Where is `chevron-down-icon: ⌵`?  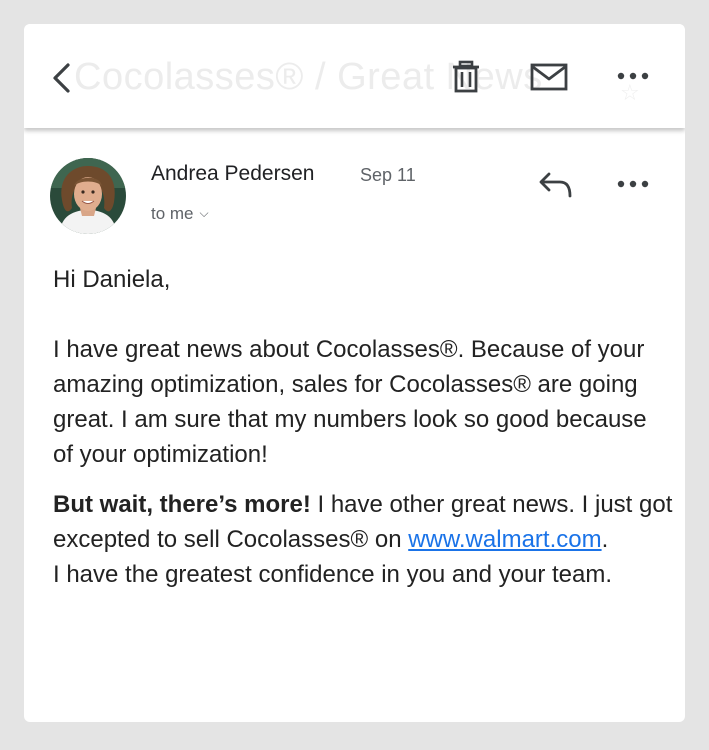
chevron-down-icon: ⌵ is located at coordinates (204, 213).